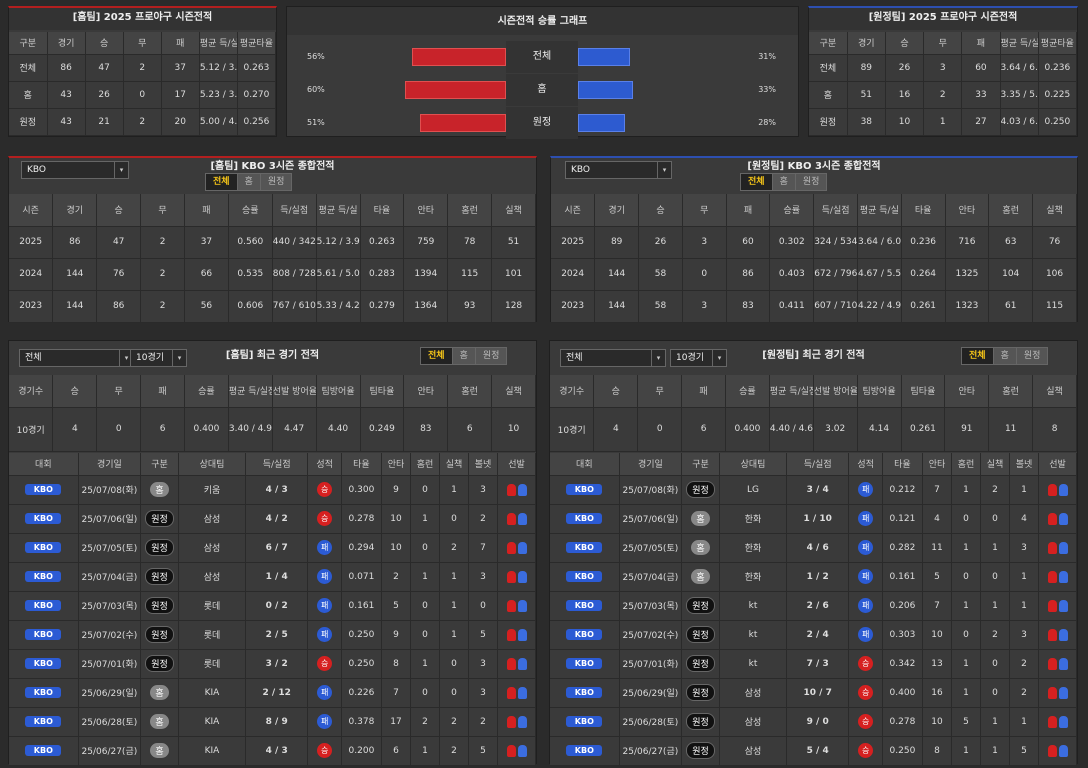 The image size is (1088, 768). What do you see at coordinates (33, 358) in the screenshot?
I see `filter-select-value: 전체` at bounding box center [33, 358].